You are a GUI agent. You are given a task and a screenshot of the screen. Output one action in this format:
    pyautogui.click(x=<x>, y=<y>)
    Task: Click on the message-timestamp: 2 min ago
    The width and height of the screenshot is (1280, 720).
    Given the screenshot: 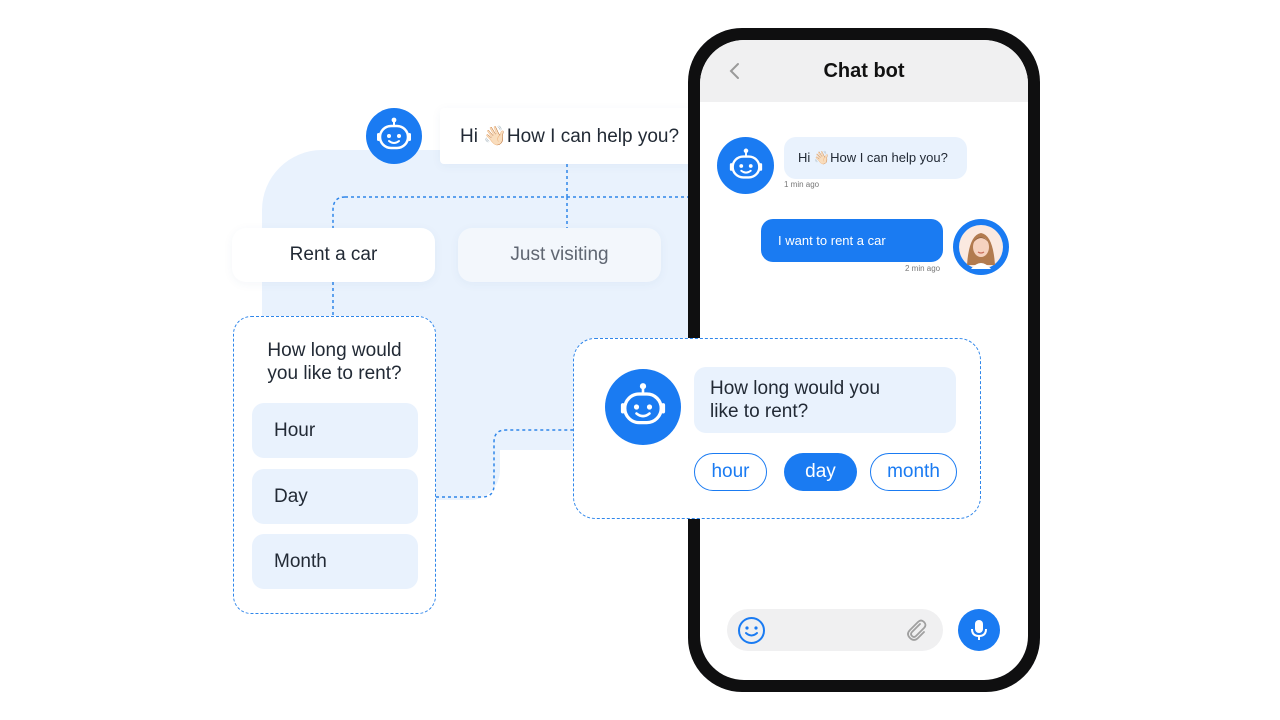 What is the action you would take?
    pyautogui.click(x=923, y=268)
    